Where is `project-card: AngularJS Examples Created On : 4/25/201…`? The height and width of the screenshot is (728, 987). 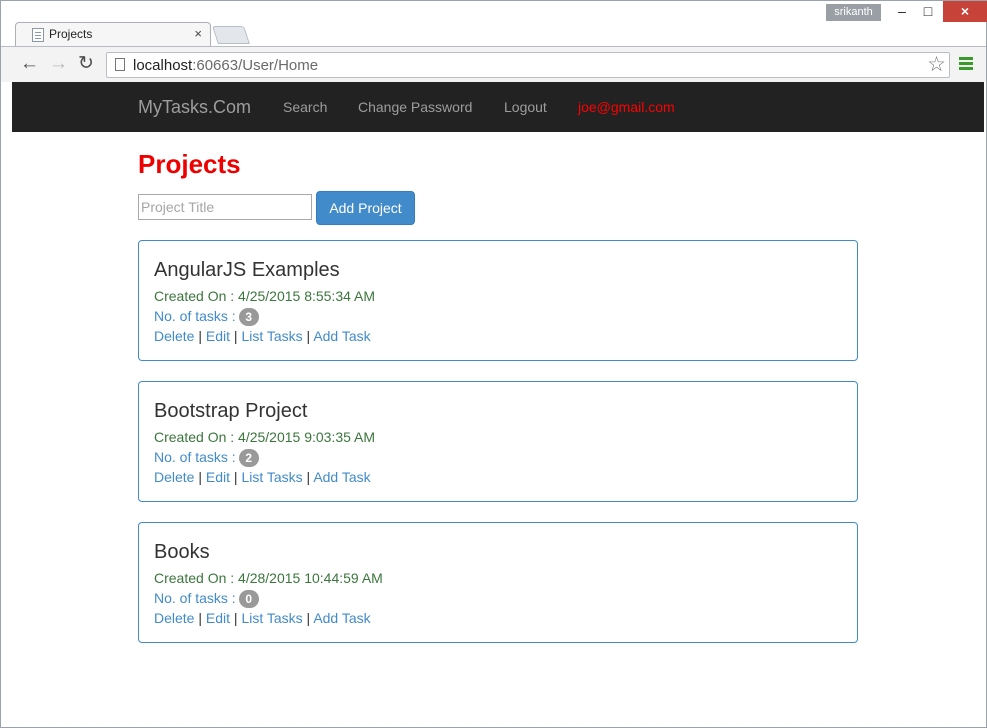 project-card: AngularJS Examples Created On : 4/25/201… is located at coordinates (498, 300).